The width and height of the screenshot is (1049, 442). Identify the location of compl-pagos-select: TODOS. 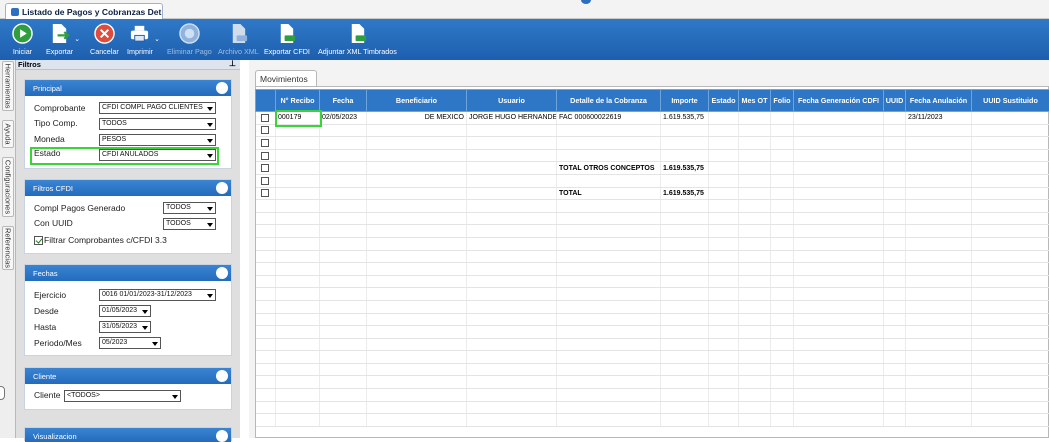
(189, 208).